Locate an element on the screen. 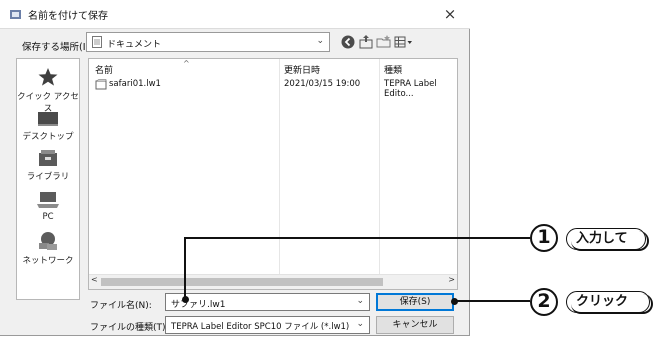 The width and height of the screenshot is (658, 337). annotation-1-leader-horizontal is located at coordinates (357, 238).